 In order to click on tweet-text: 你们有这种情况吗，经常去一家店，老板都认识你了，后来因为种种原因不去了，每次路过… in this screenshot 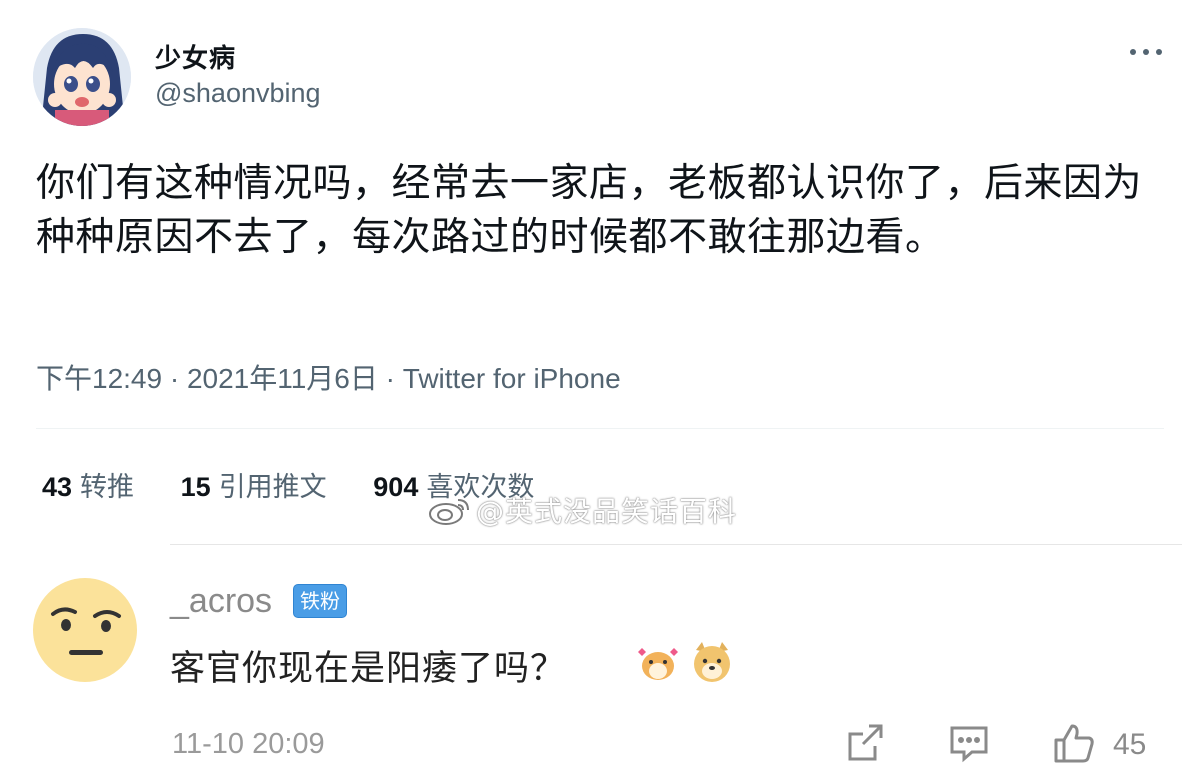, I will do `click(589, 210)`.